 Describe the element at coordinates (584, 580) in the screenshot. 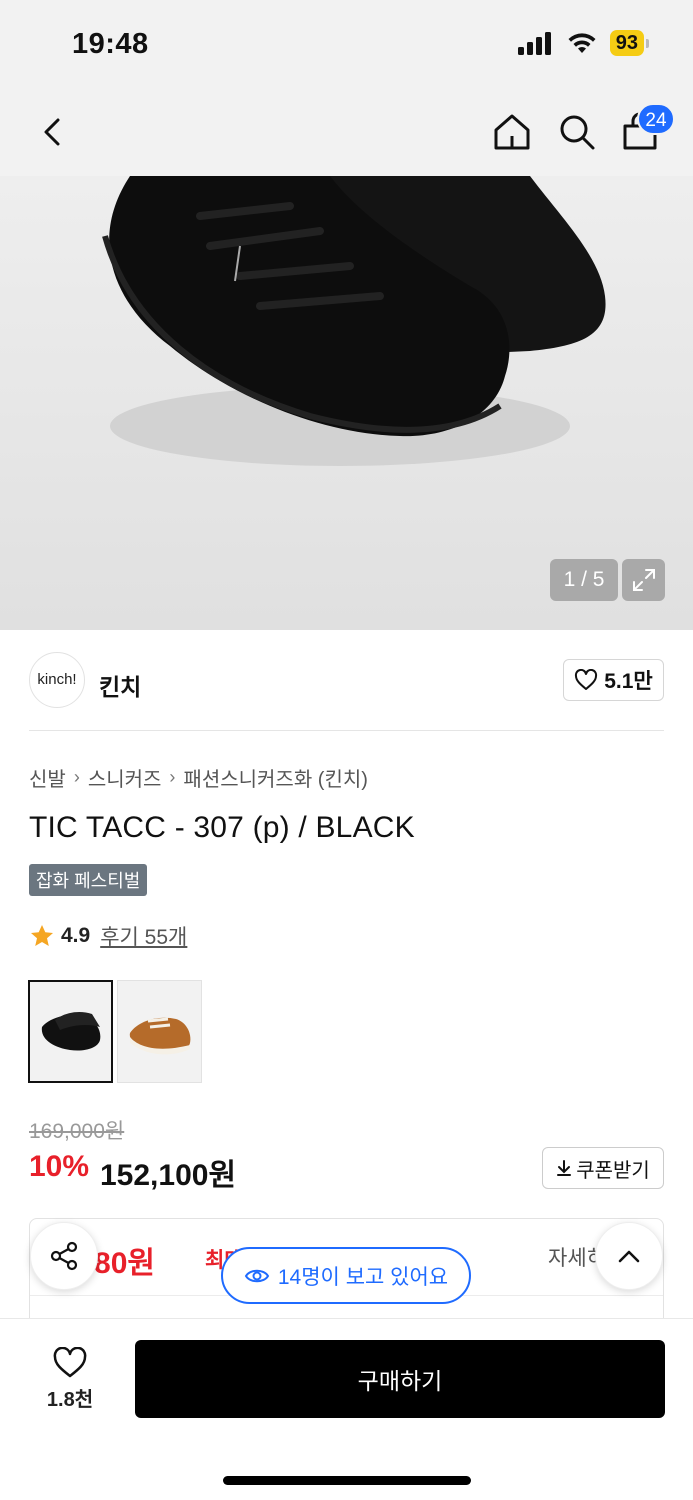

I see `image-counter: 1 / 5` at that location.